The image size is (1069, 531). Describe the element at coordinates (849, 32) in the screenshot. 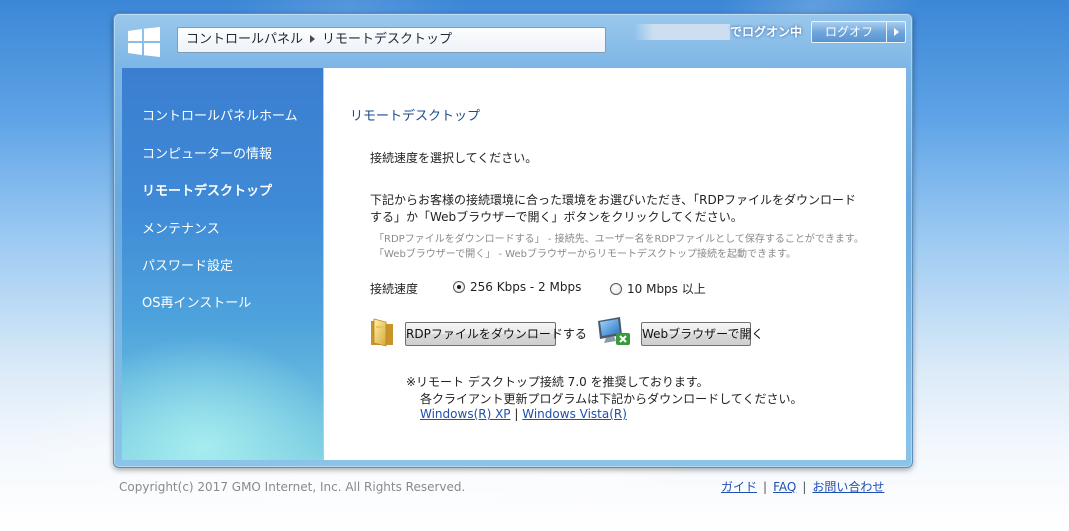

I see `logoff-label: ログオフ` at that location.